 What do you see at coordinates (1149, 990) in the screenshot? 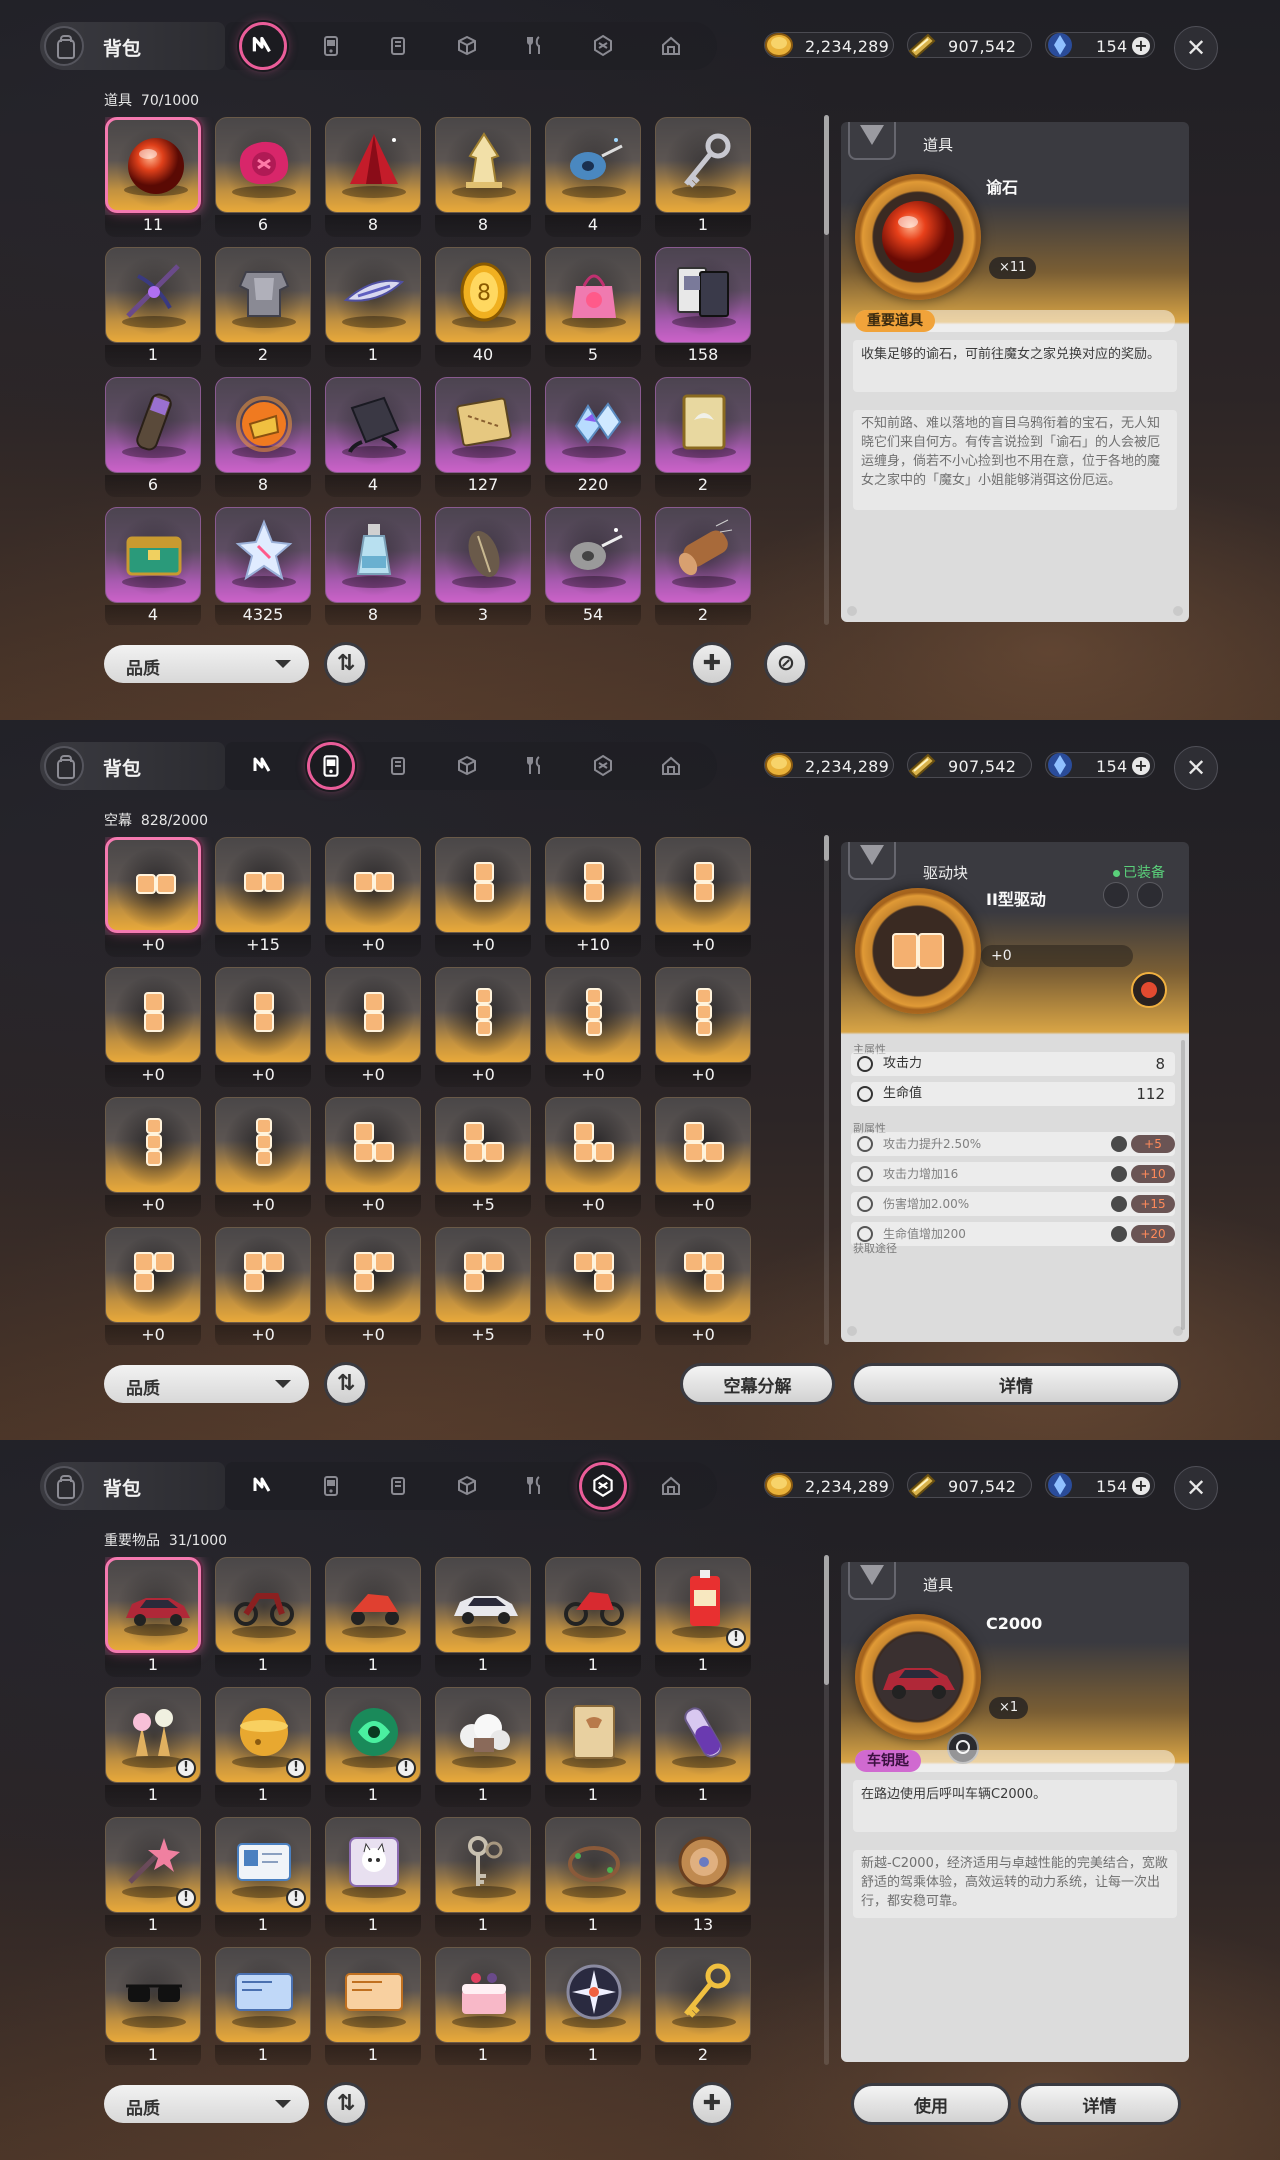
I see `equipped-character-icon` at bounding box center [1149, 990].